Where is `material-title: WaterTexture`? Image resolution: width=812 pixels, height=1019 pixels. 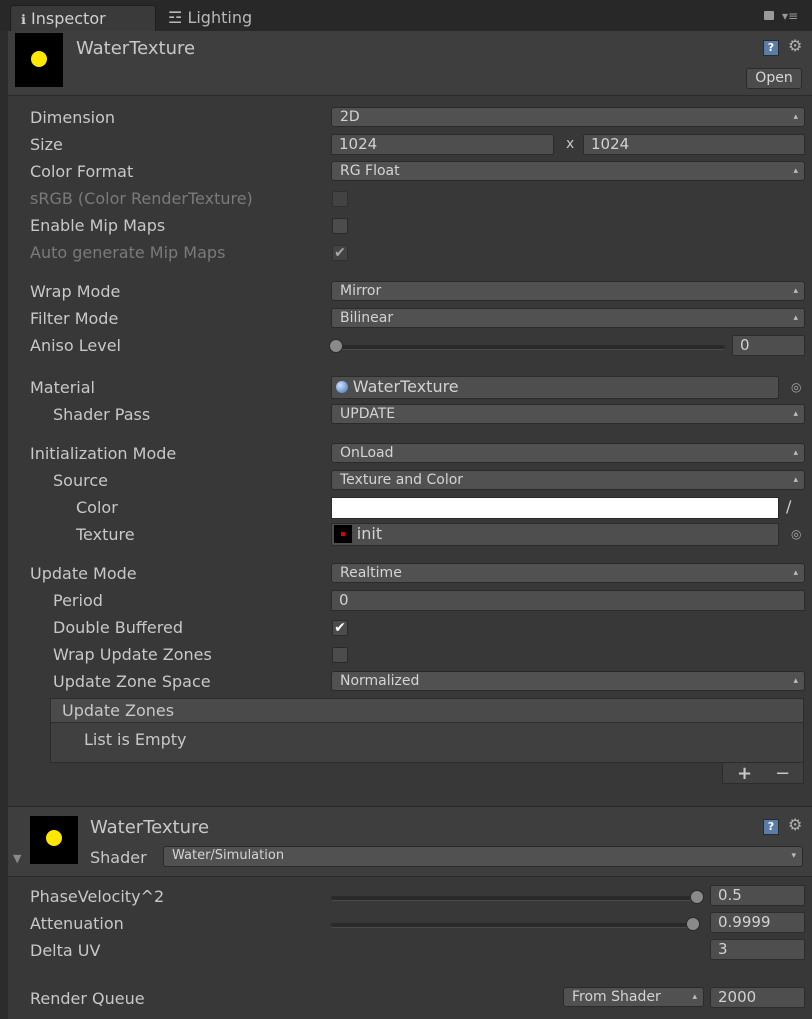
material-title: WaterTexture is located at coordinates (150, 827).